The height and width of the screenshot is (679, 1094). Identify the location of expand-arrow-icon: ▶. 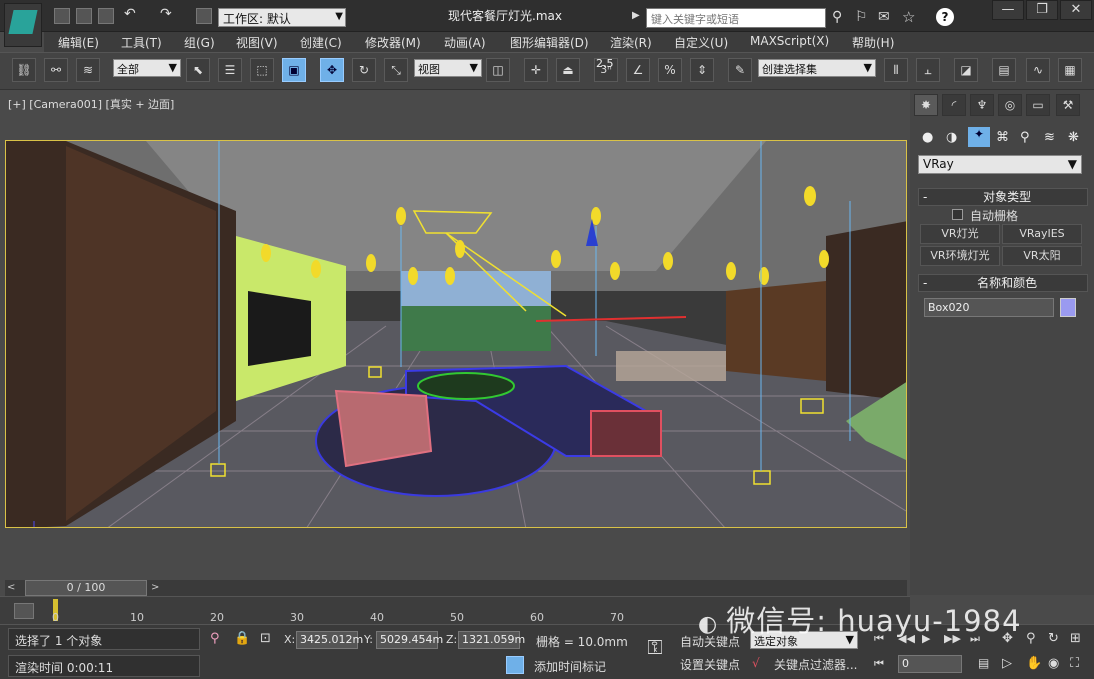
(636, 15).